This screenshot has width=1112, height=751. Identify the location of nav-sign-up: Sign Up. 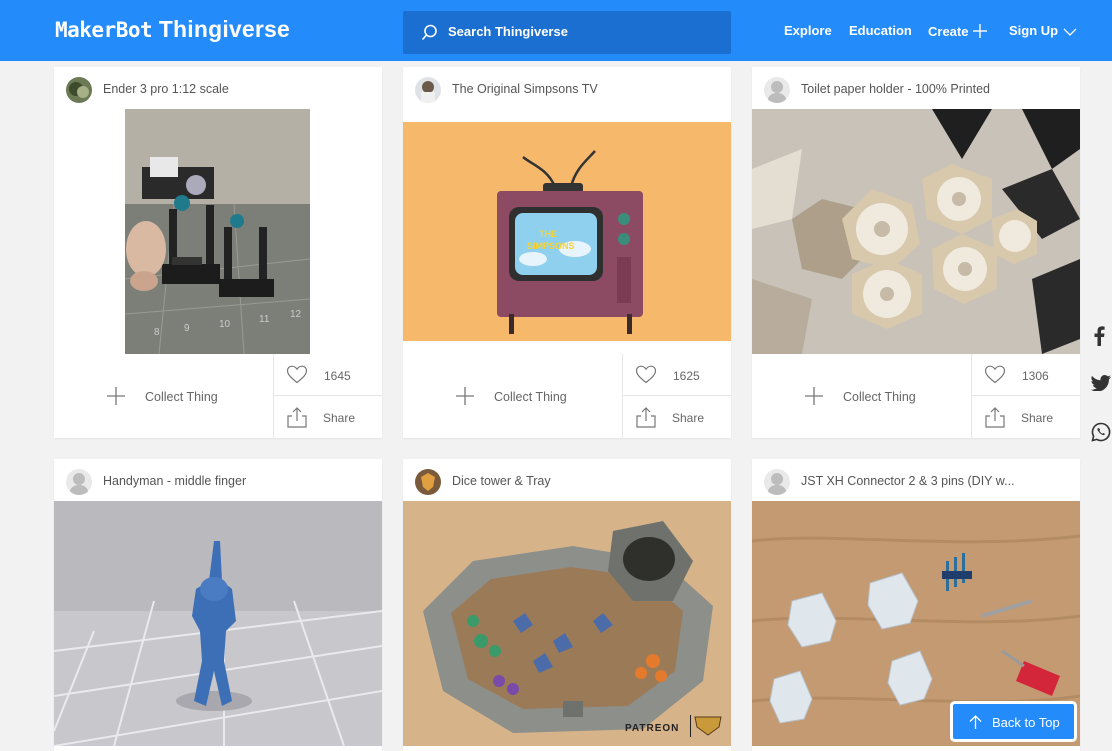
(1043, 30).